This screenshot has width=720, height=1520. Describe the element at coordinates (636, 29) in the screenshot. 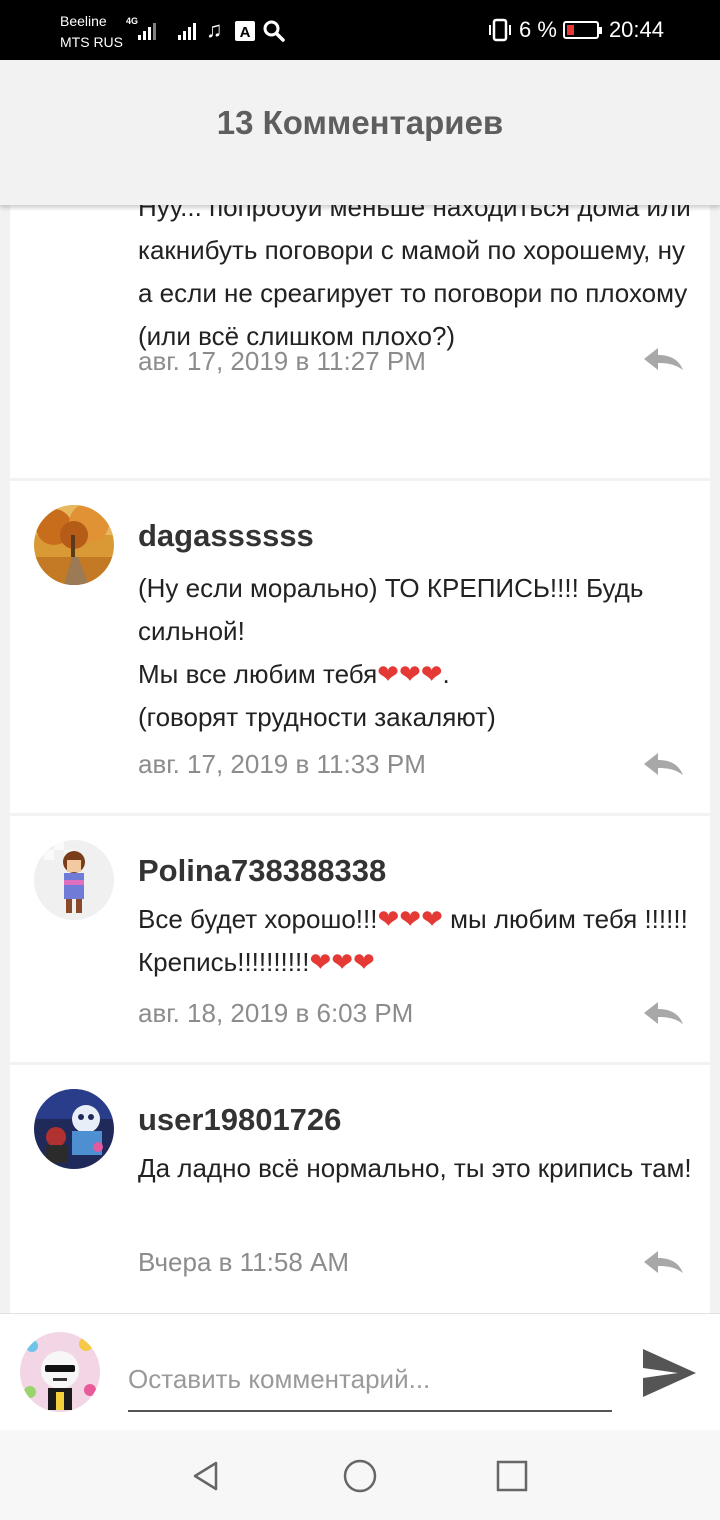

I see `clock: 20:44` at that location.